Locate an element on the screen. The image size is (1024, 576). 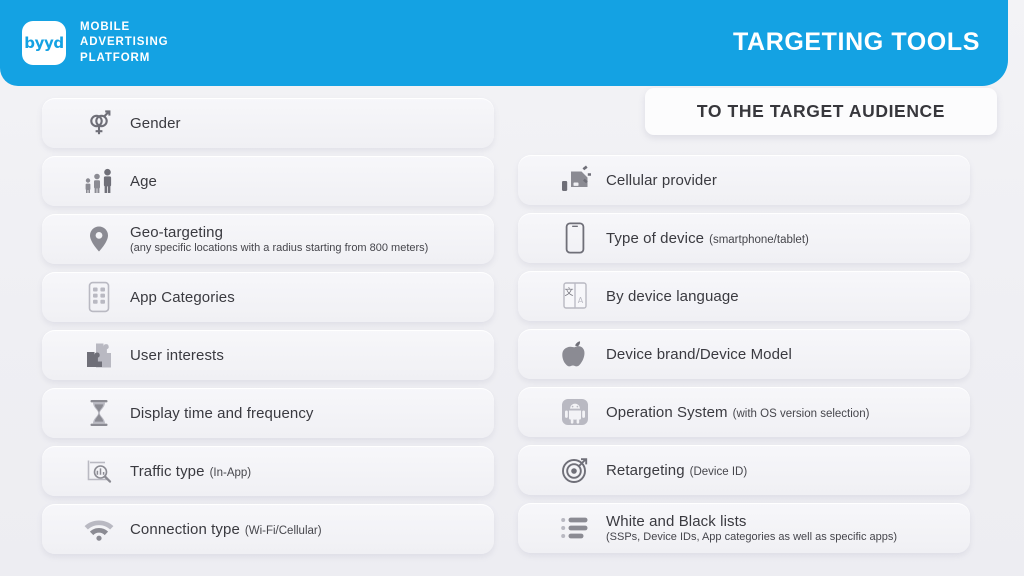
feature-card-title: Retargeting is located at coordinates (645, 470).